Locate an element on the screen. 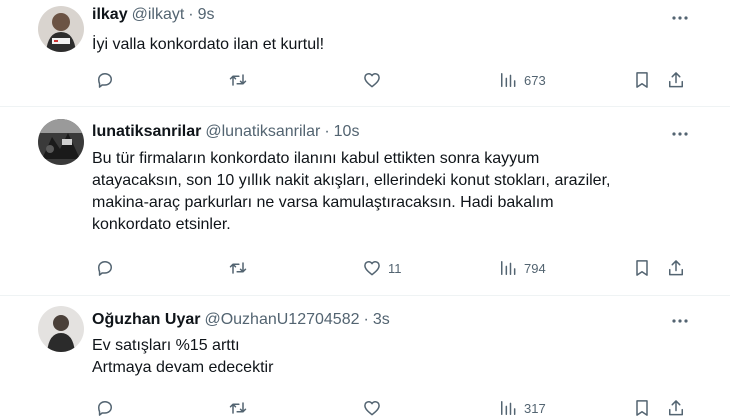 The width and height of the screenshot is (730, 420). tweet-text-line: İyi valla konkordato ilan et kurtul! is located at coordinates (208, 44).